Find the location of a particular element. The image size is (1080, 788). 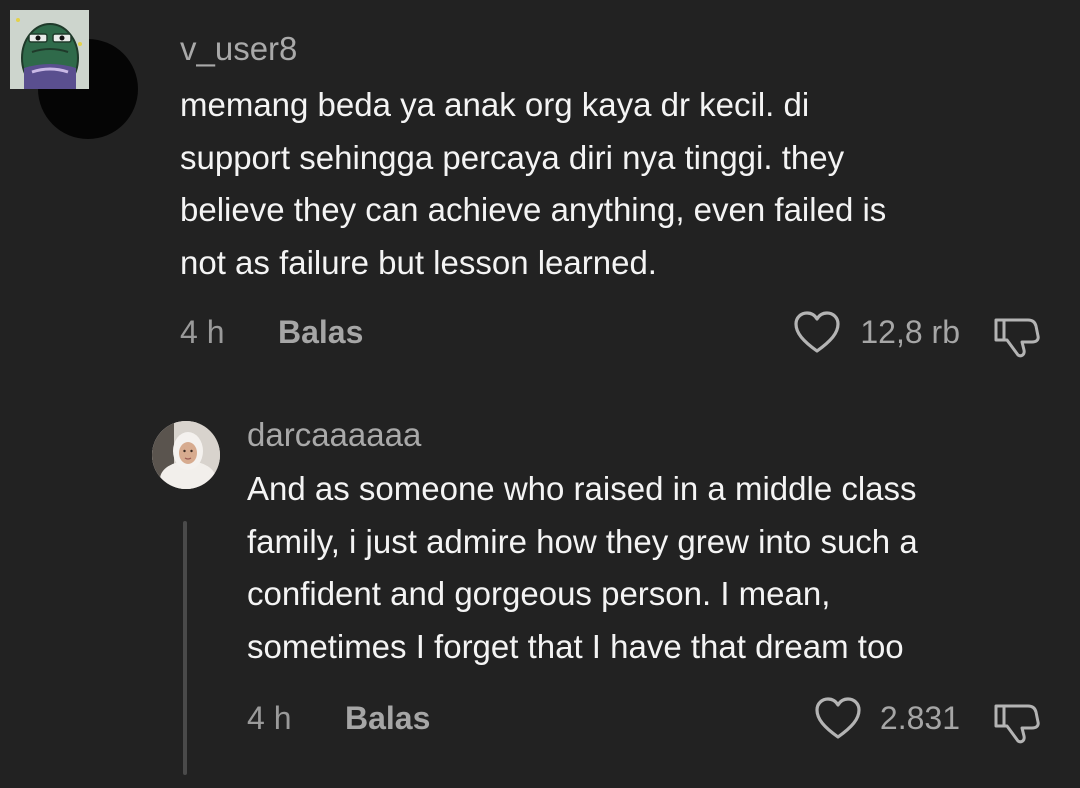

comment-text-line: not as failure but lesson learned. is located at coordinates (418, 262).